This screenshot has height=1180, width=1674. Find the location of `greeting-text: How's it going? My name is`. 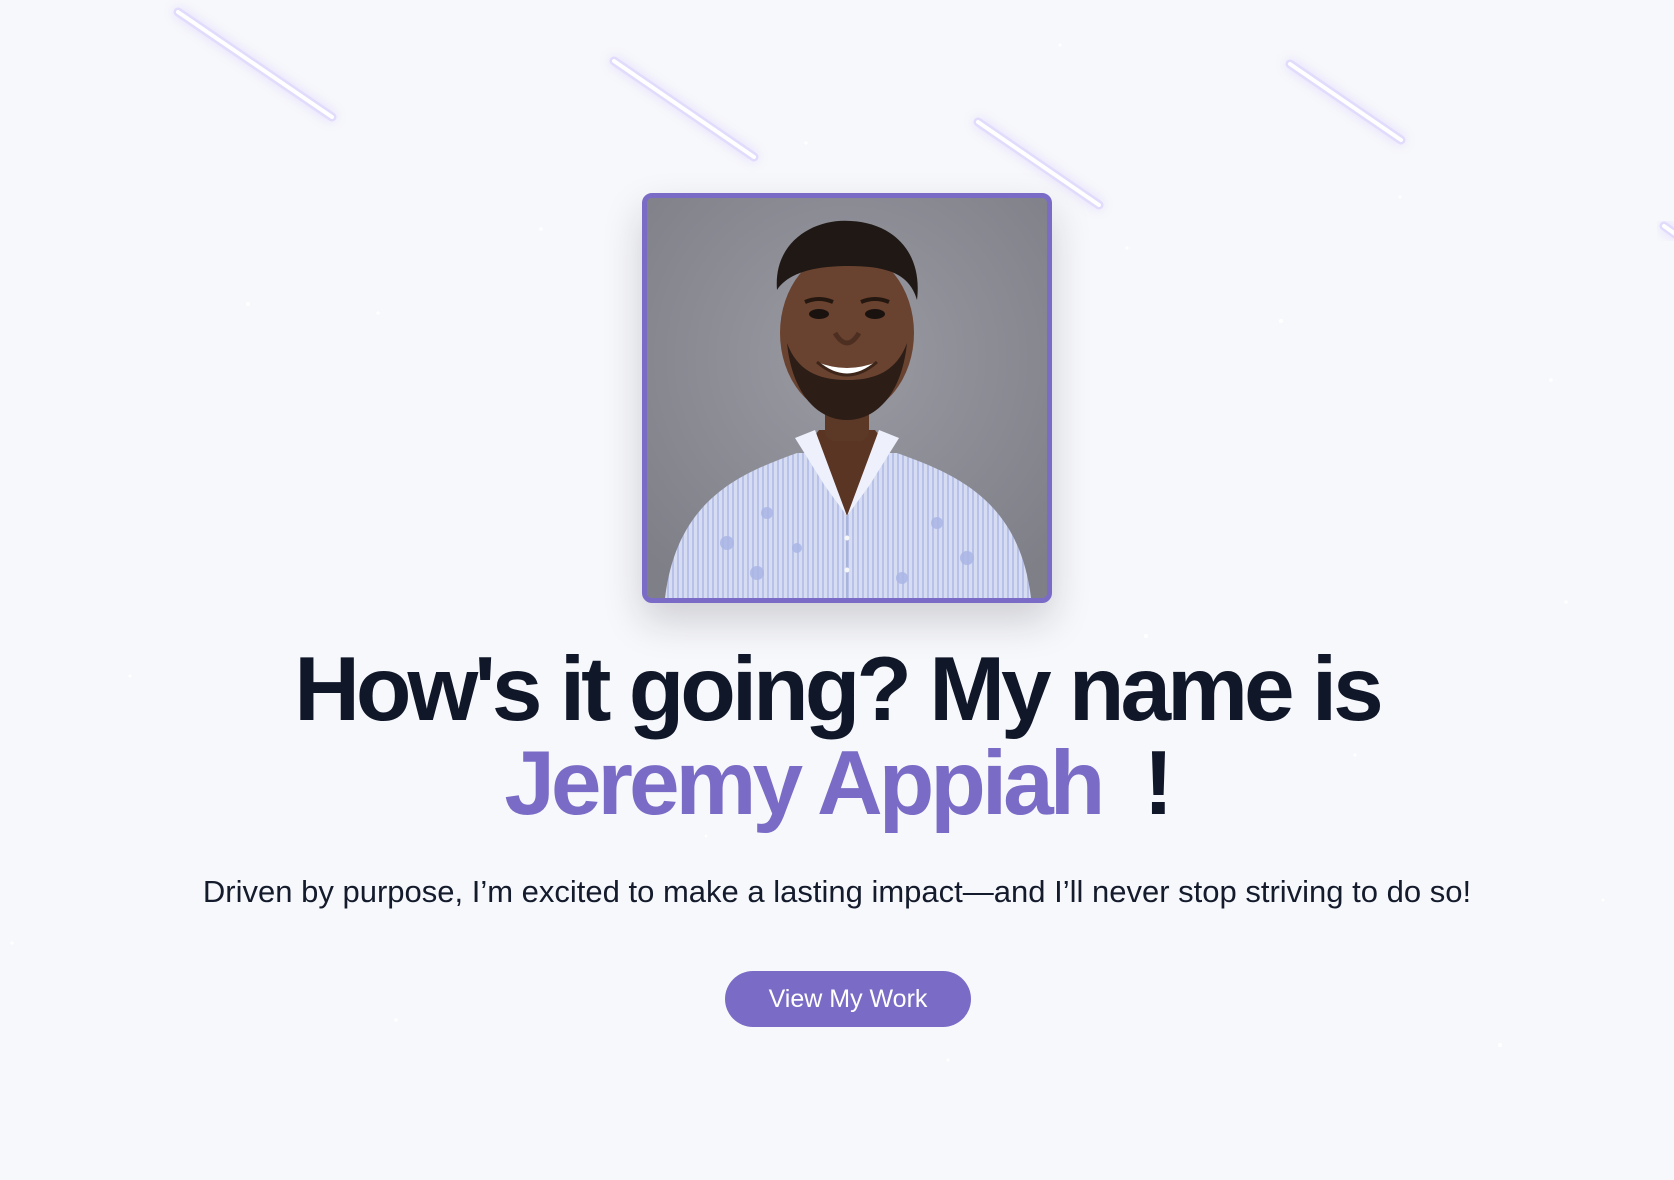

greeting-text: How's it going? My name is is located at coordinates (839, 689).